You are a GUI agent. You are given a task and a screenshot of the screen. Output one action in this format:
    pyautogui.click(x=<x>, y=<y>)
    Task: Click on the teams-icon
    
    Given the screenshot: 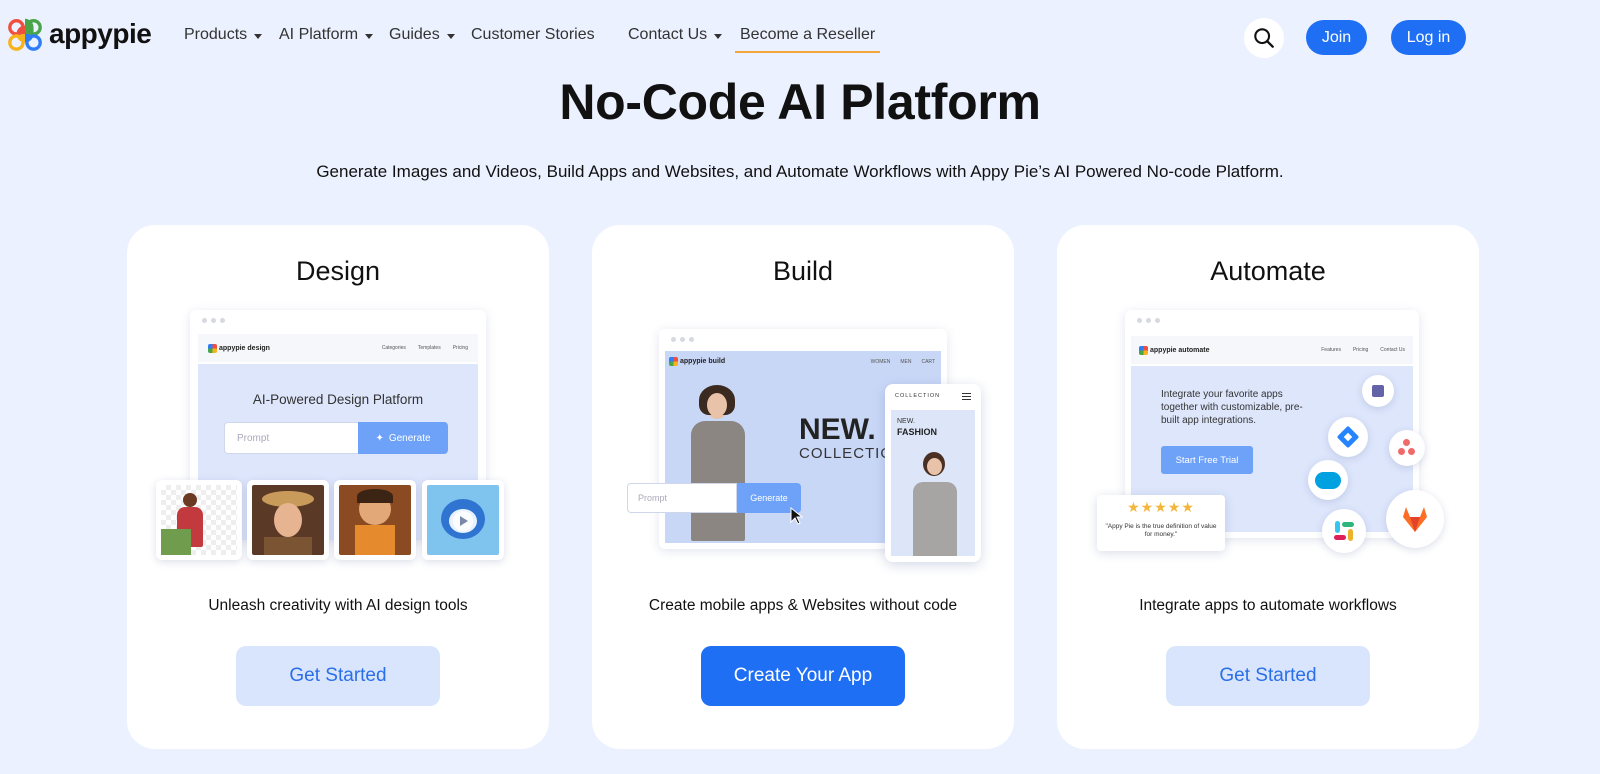 What is the action you would take?
    pyautogui.click(x=1378, y=391)
    